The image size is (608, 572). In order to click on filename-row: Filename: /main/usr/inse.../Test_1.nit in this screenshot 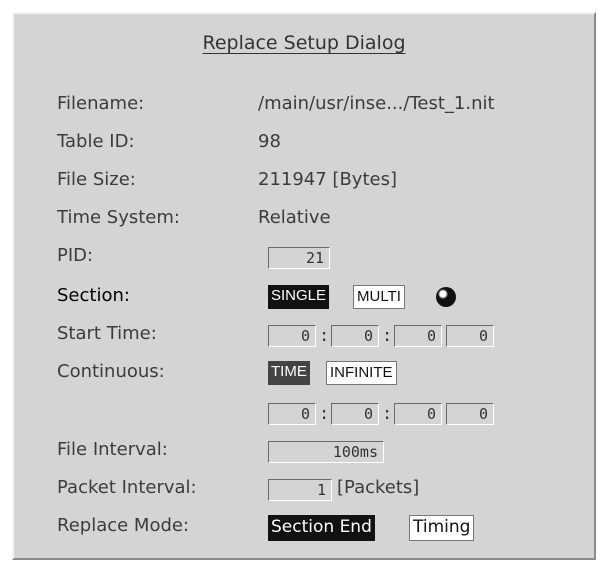, I will do `click(304, 105)`.